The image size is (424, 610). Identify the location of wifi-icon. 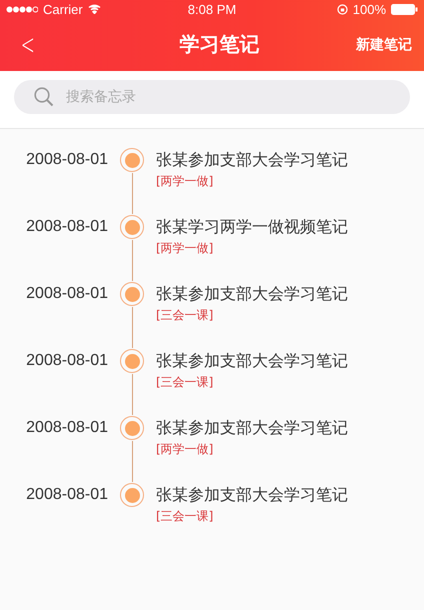
(94, 9).